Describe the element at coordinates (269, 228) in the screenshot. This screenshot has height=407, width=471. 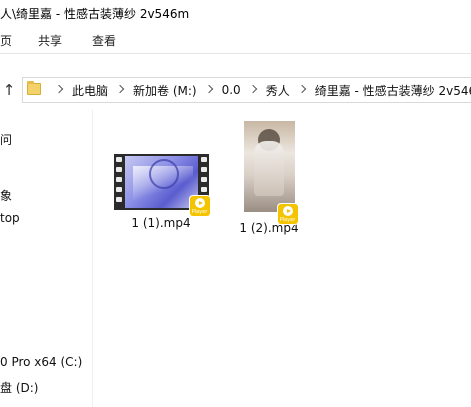
I see `file-name: 1 (2).mp4` at that location.